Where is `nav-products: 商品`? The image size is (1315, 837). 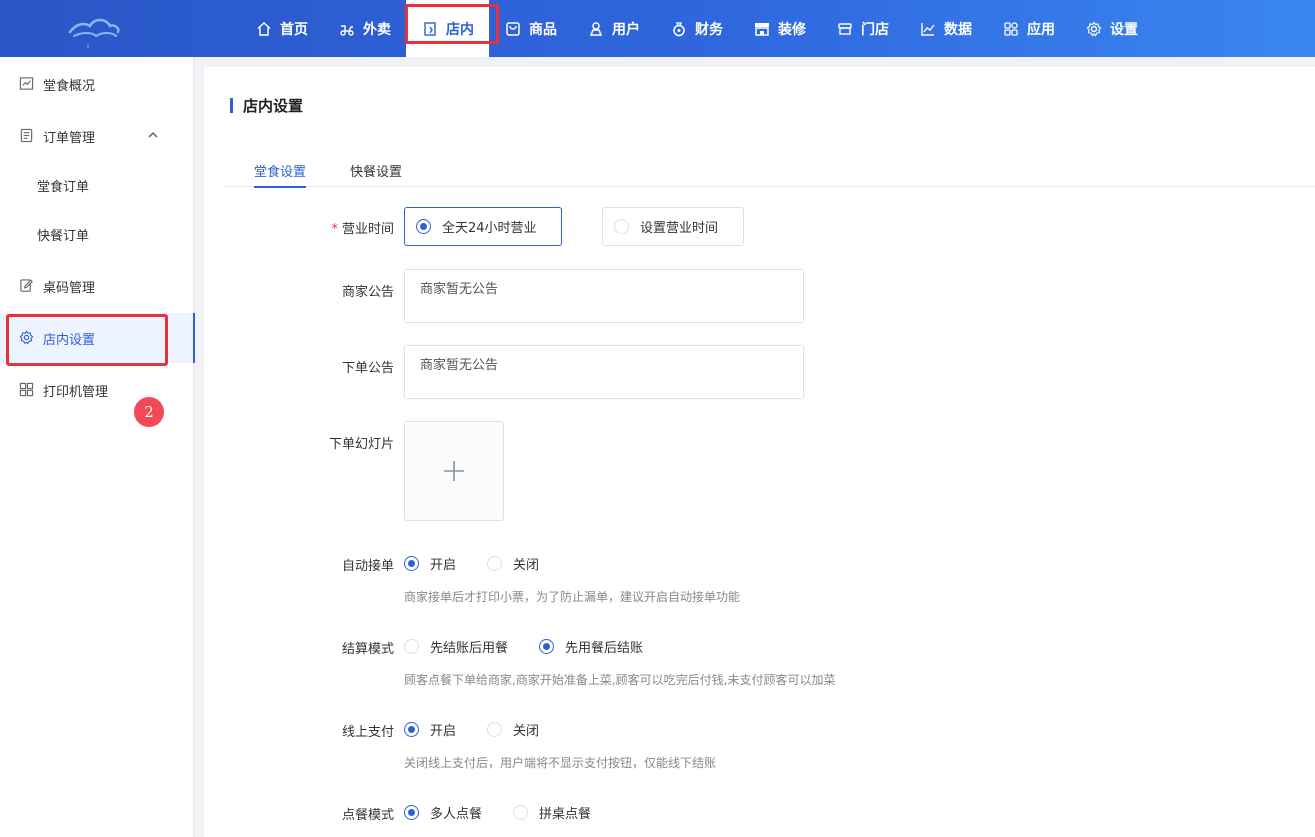 nav-products: 商品 is located at coordinates (530, 28).